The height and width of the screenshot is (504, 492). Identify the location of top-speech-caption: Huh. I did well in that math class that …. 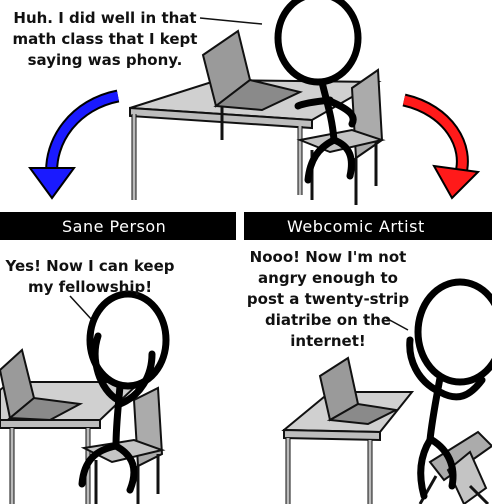
(105, 39).